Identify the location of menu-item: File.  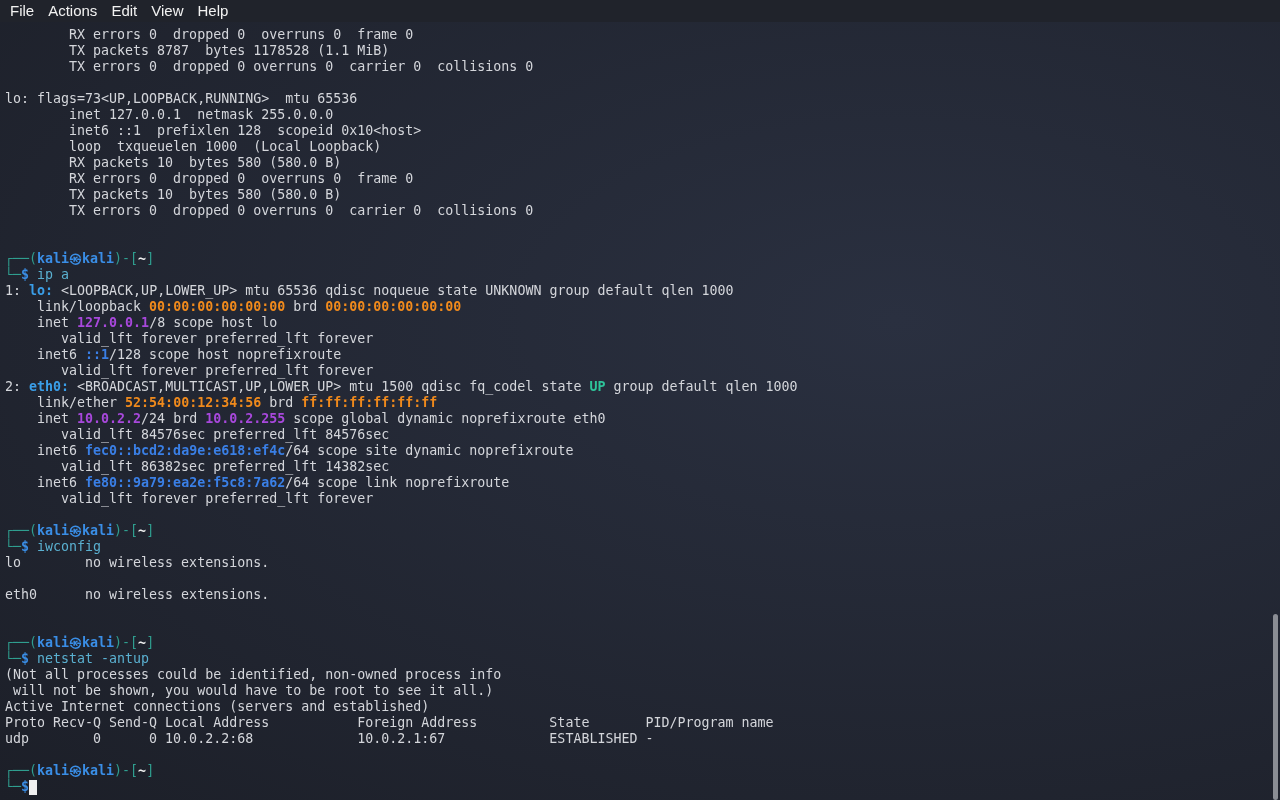
(22, 11).